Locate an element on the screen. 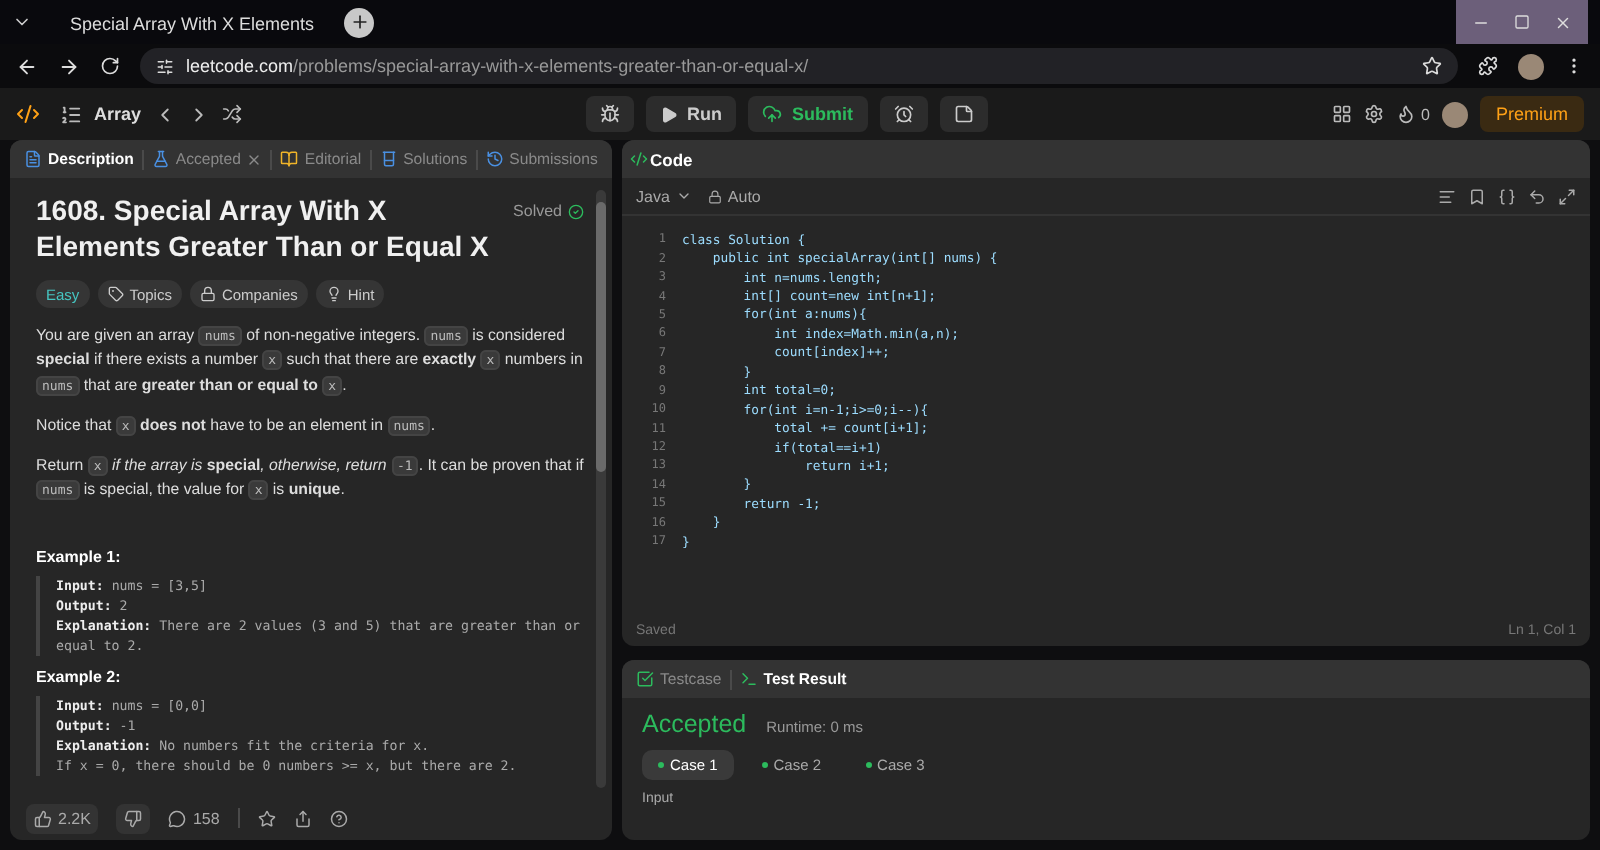  problem-list-link: Array is located at coordinates (118, 114).